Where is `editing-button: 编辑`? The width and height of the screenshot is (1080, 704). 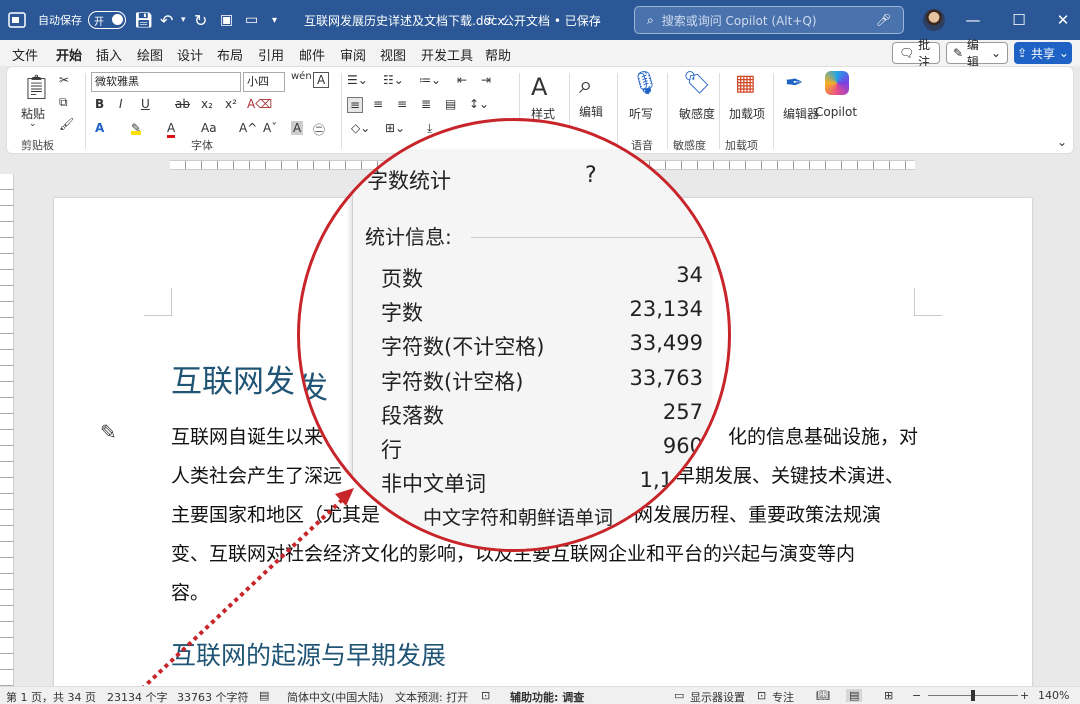 editing-button: 编辑 is located at coordinates (591, 111).